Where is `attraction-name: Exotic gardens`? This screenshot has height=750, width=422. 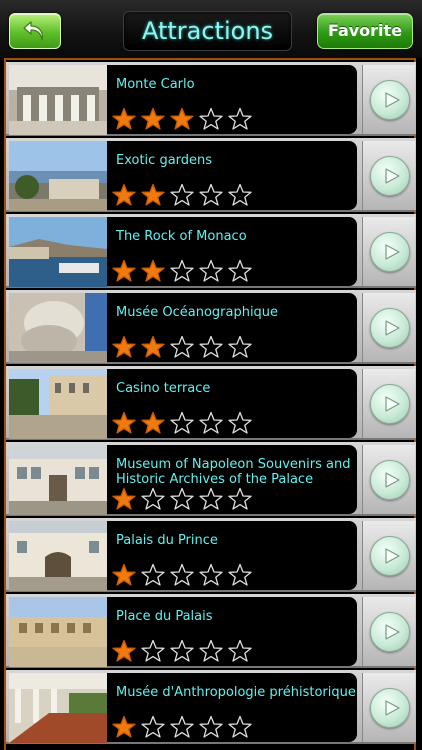
attraction-name: Exotic gardens is located at coordinates (164, 160).